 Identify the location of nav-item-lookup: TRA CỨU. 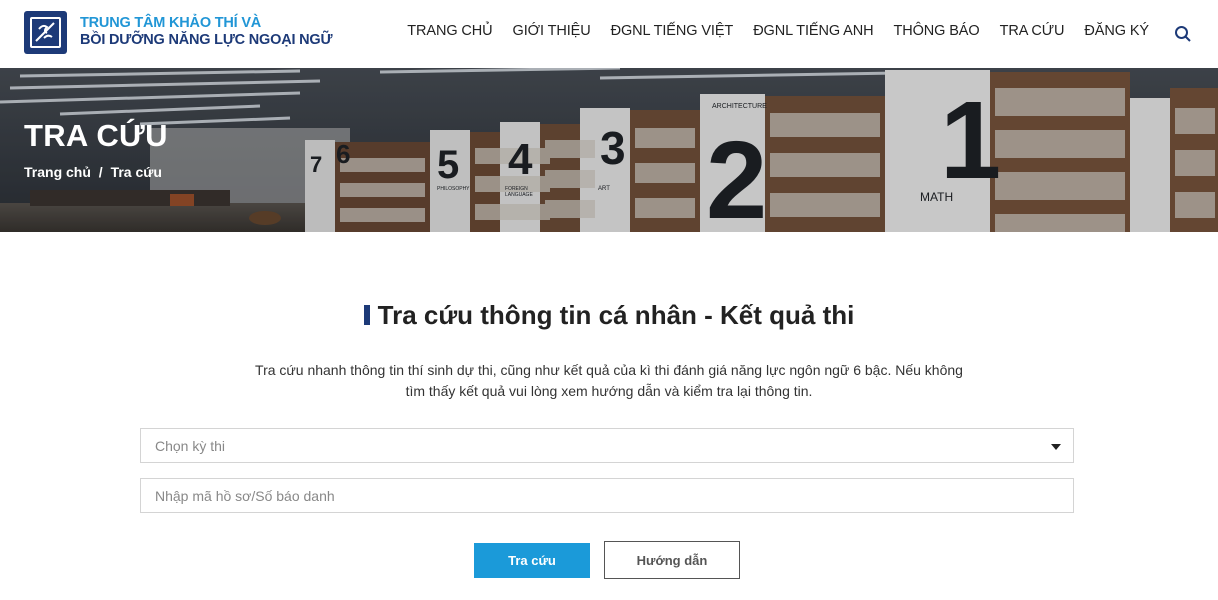
(1032, 31).